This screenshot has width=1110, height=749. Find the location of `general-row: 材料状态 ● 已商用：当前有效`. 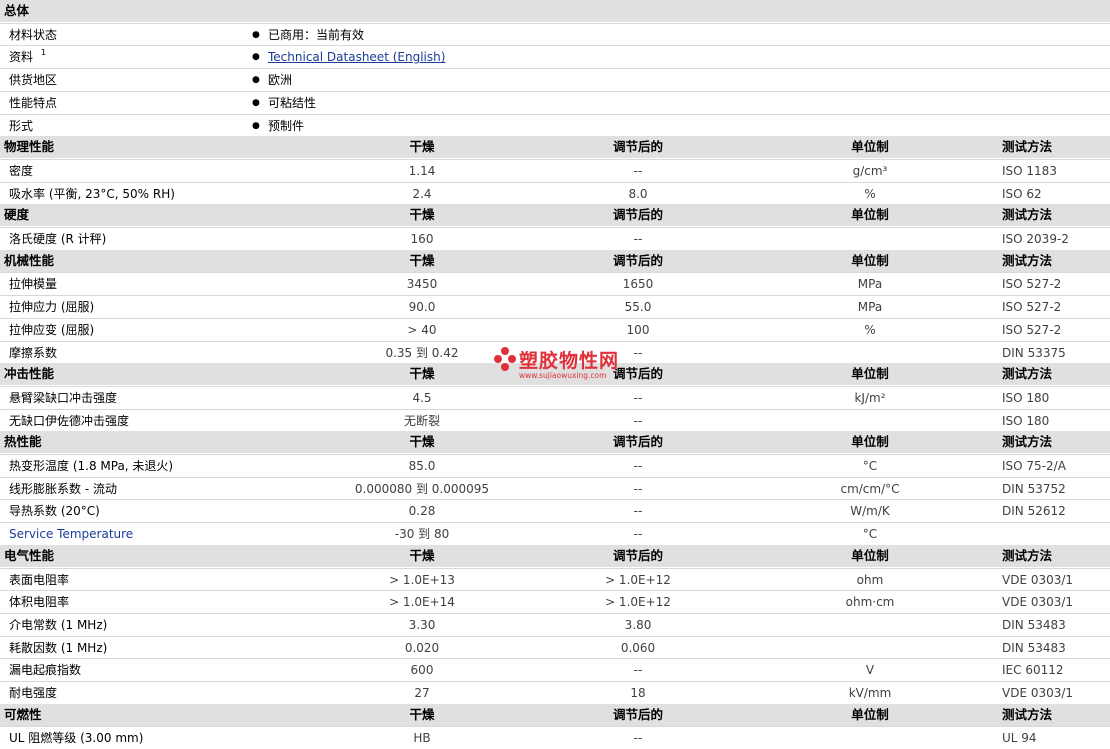

general-row: 材料状态 ● 已商用：当前有效 is located at coordinates (555, 33).